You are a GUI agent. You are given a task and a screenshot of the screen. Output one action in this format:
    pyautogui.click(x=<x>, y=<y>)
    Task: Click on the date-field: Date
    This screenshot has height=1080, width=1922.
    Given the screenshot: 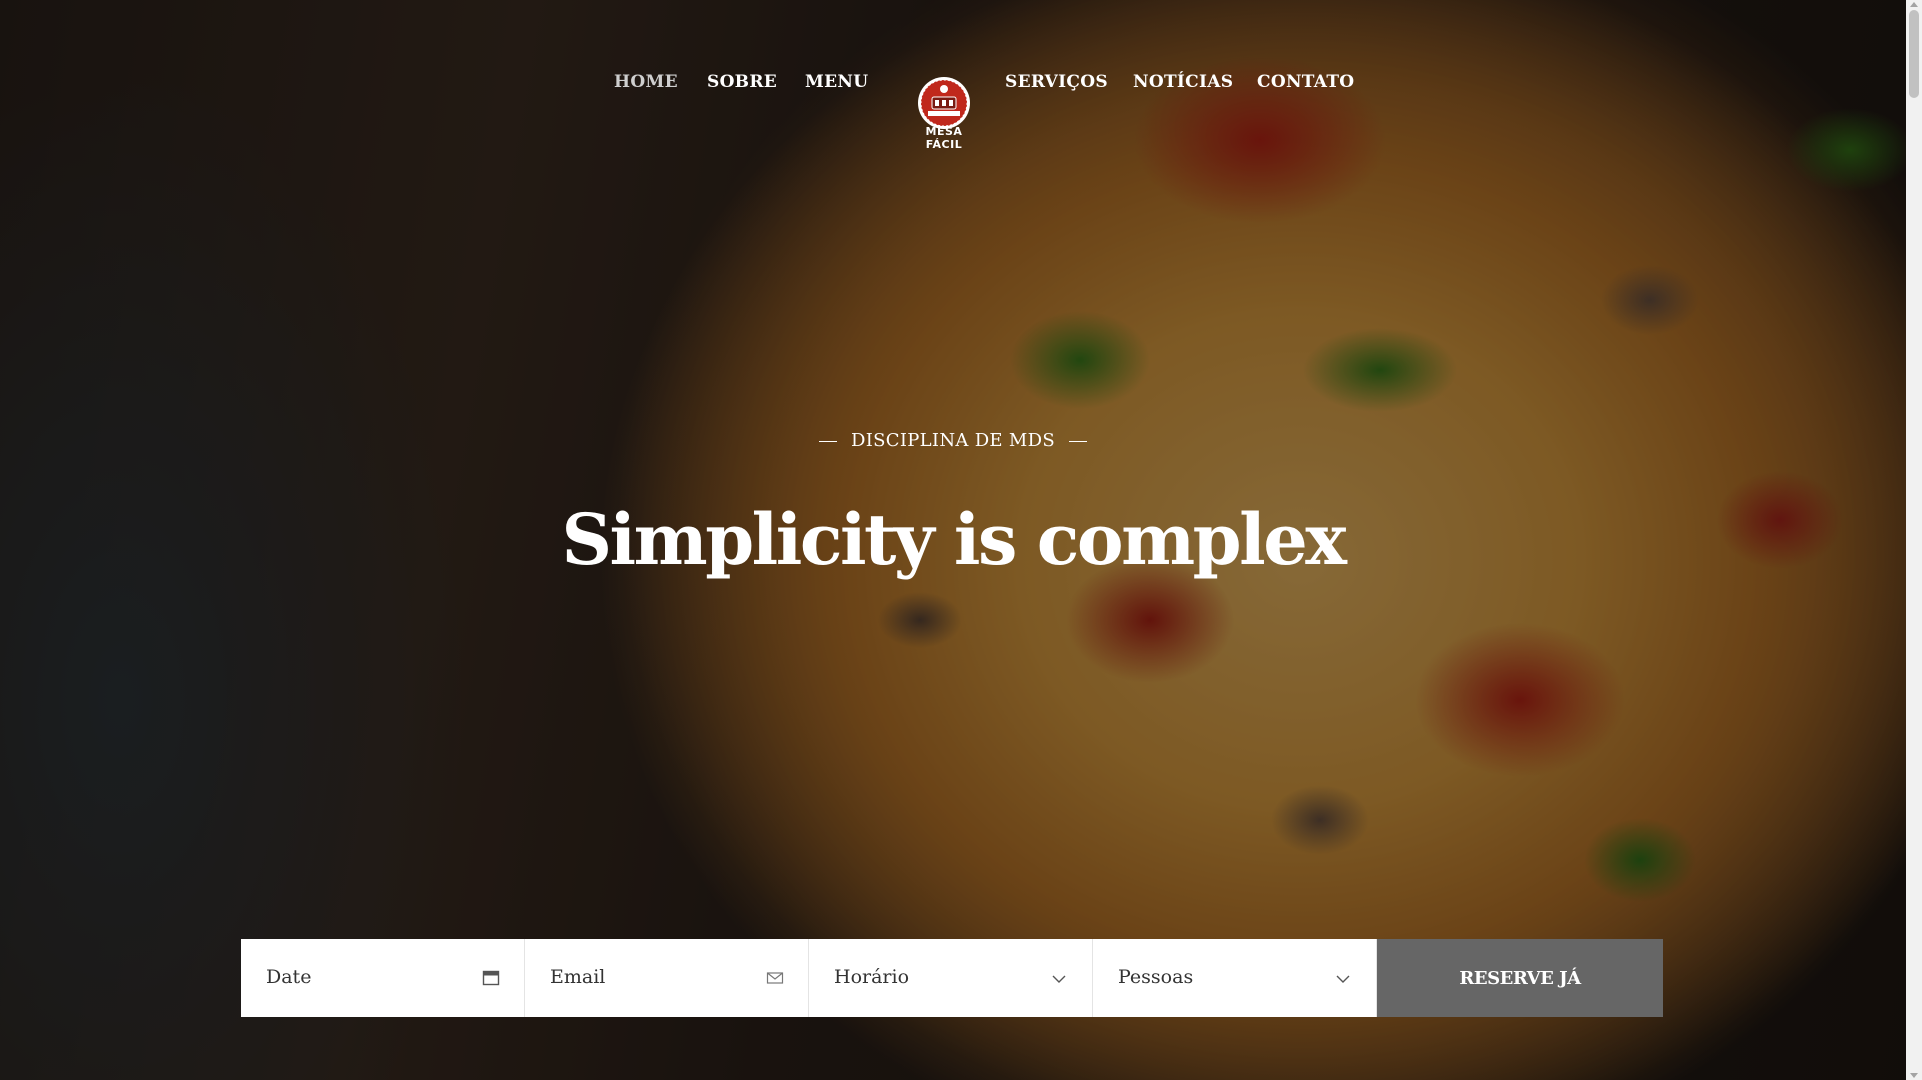 What is the action you would take?
    pyautogui.click(x=383, y=978)
    